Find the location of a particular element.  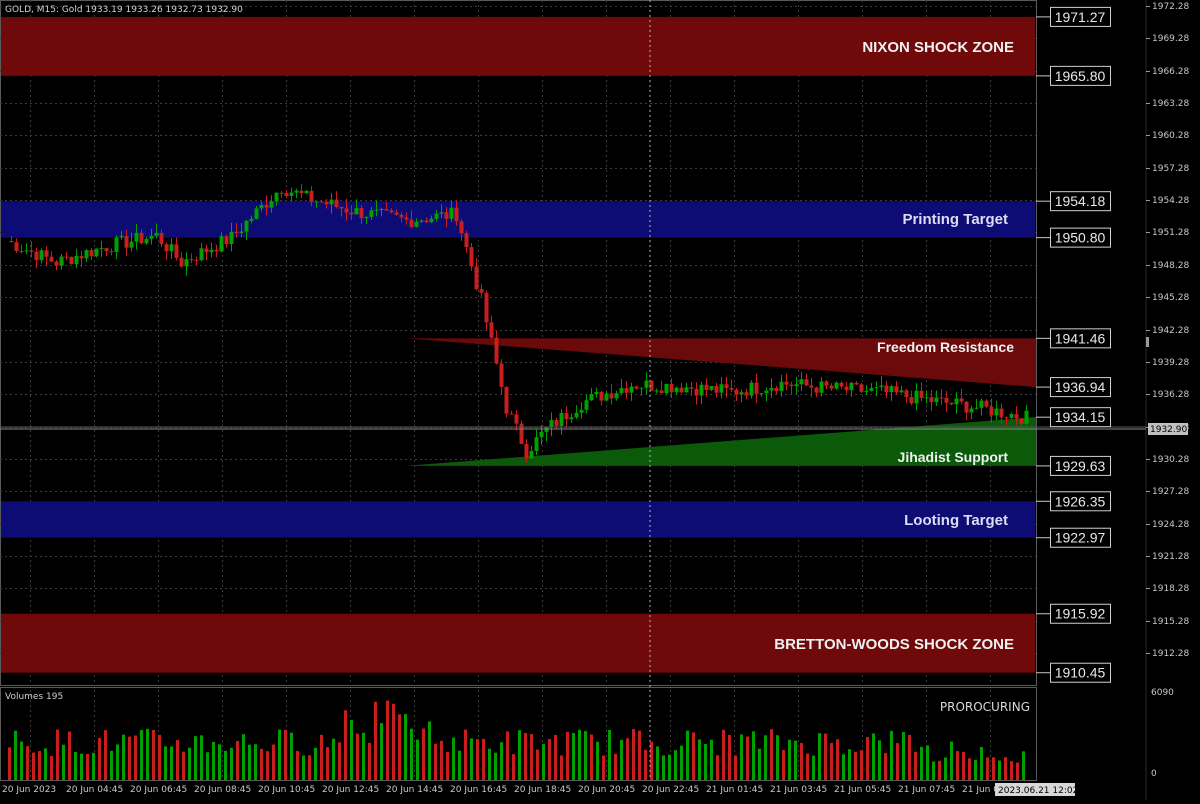

time-tick-label: 21 Jun 01:45 is located at coordinates (734, 790).